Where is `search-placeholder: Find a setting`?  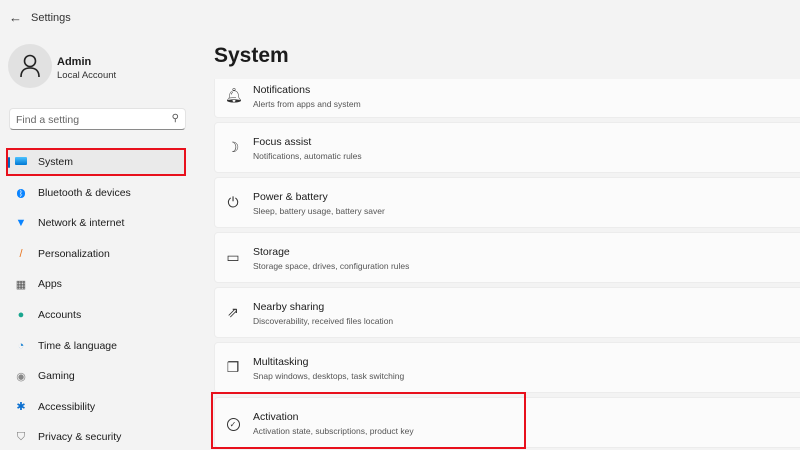 search-placeholder: Find a setting is located at coordinates (48, 120).